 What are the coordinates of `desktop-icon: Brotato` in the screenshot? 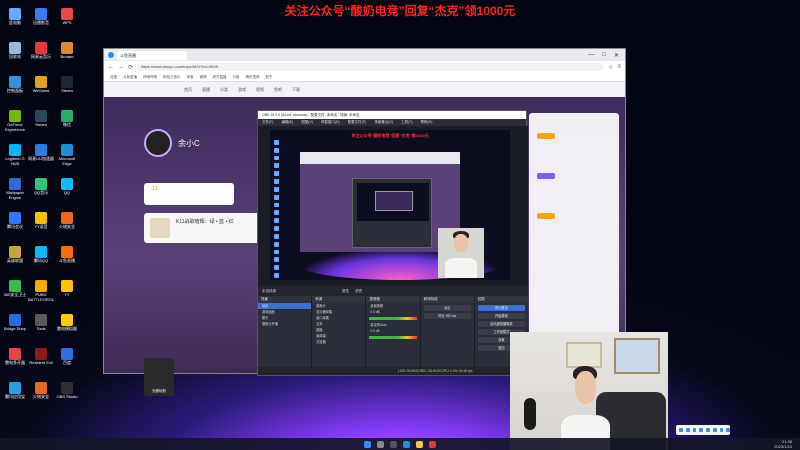 It's located at (67, 53).